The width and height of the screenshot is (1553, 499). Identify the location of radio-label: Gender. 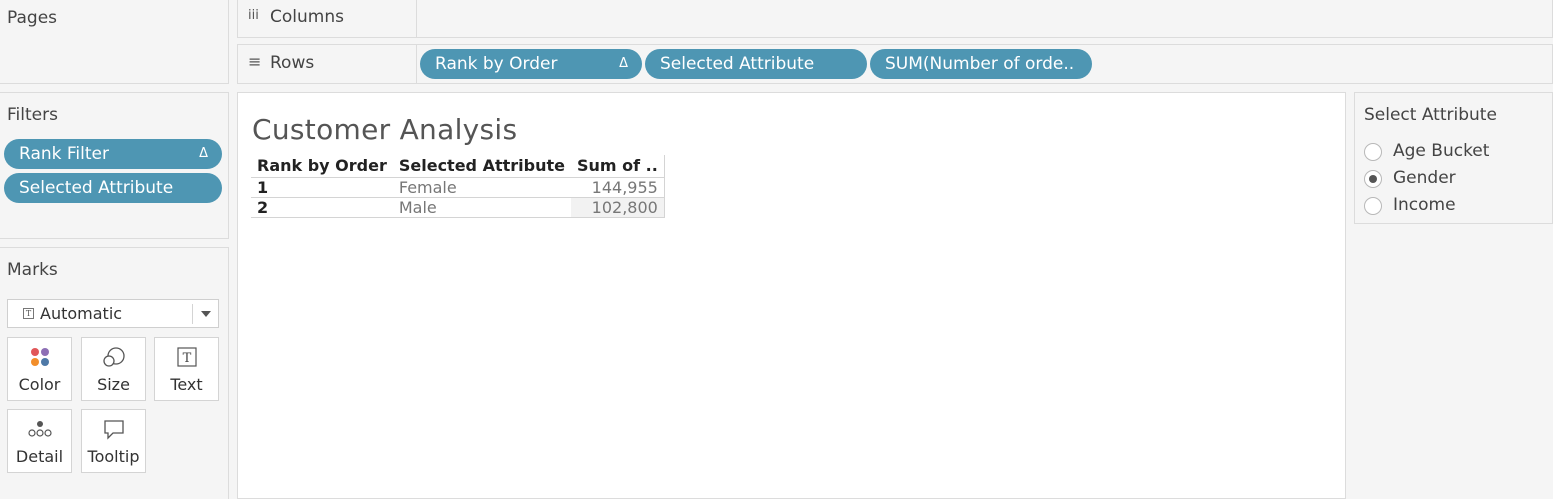
(1424, 178).